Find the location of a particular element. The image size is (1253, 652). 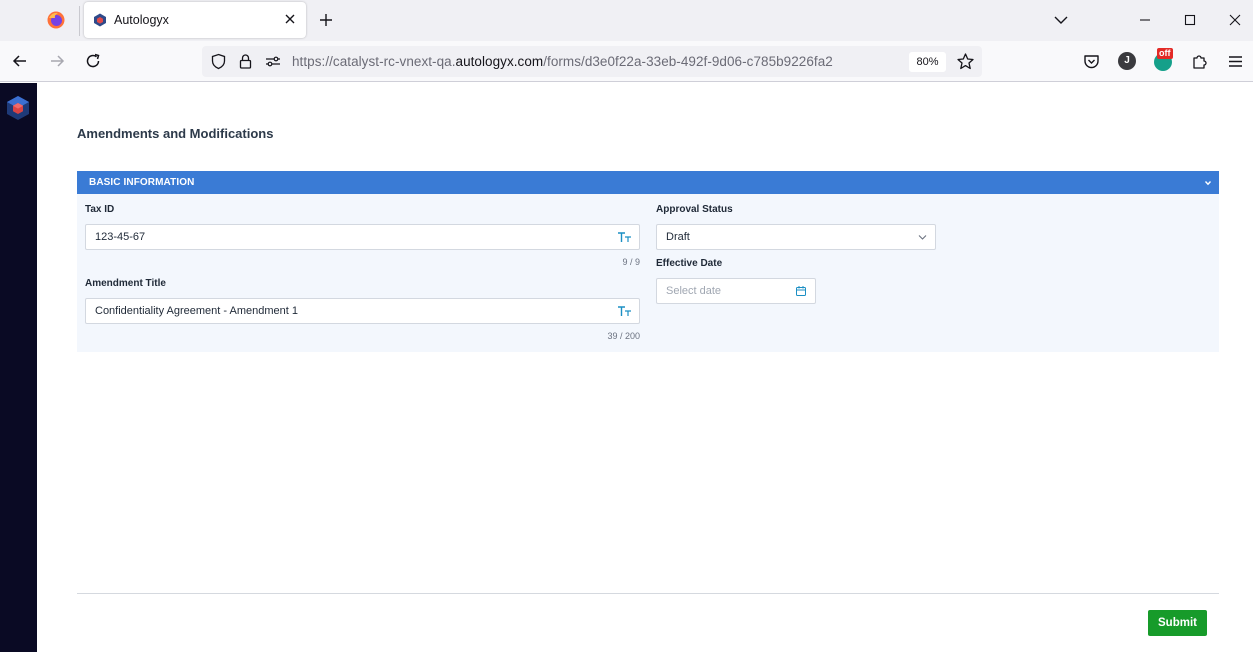

maximize-icon is located at coordinates (1190, 20).